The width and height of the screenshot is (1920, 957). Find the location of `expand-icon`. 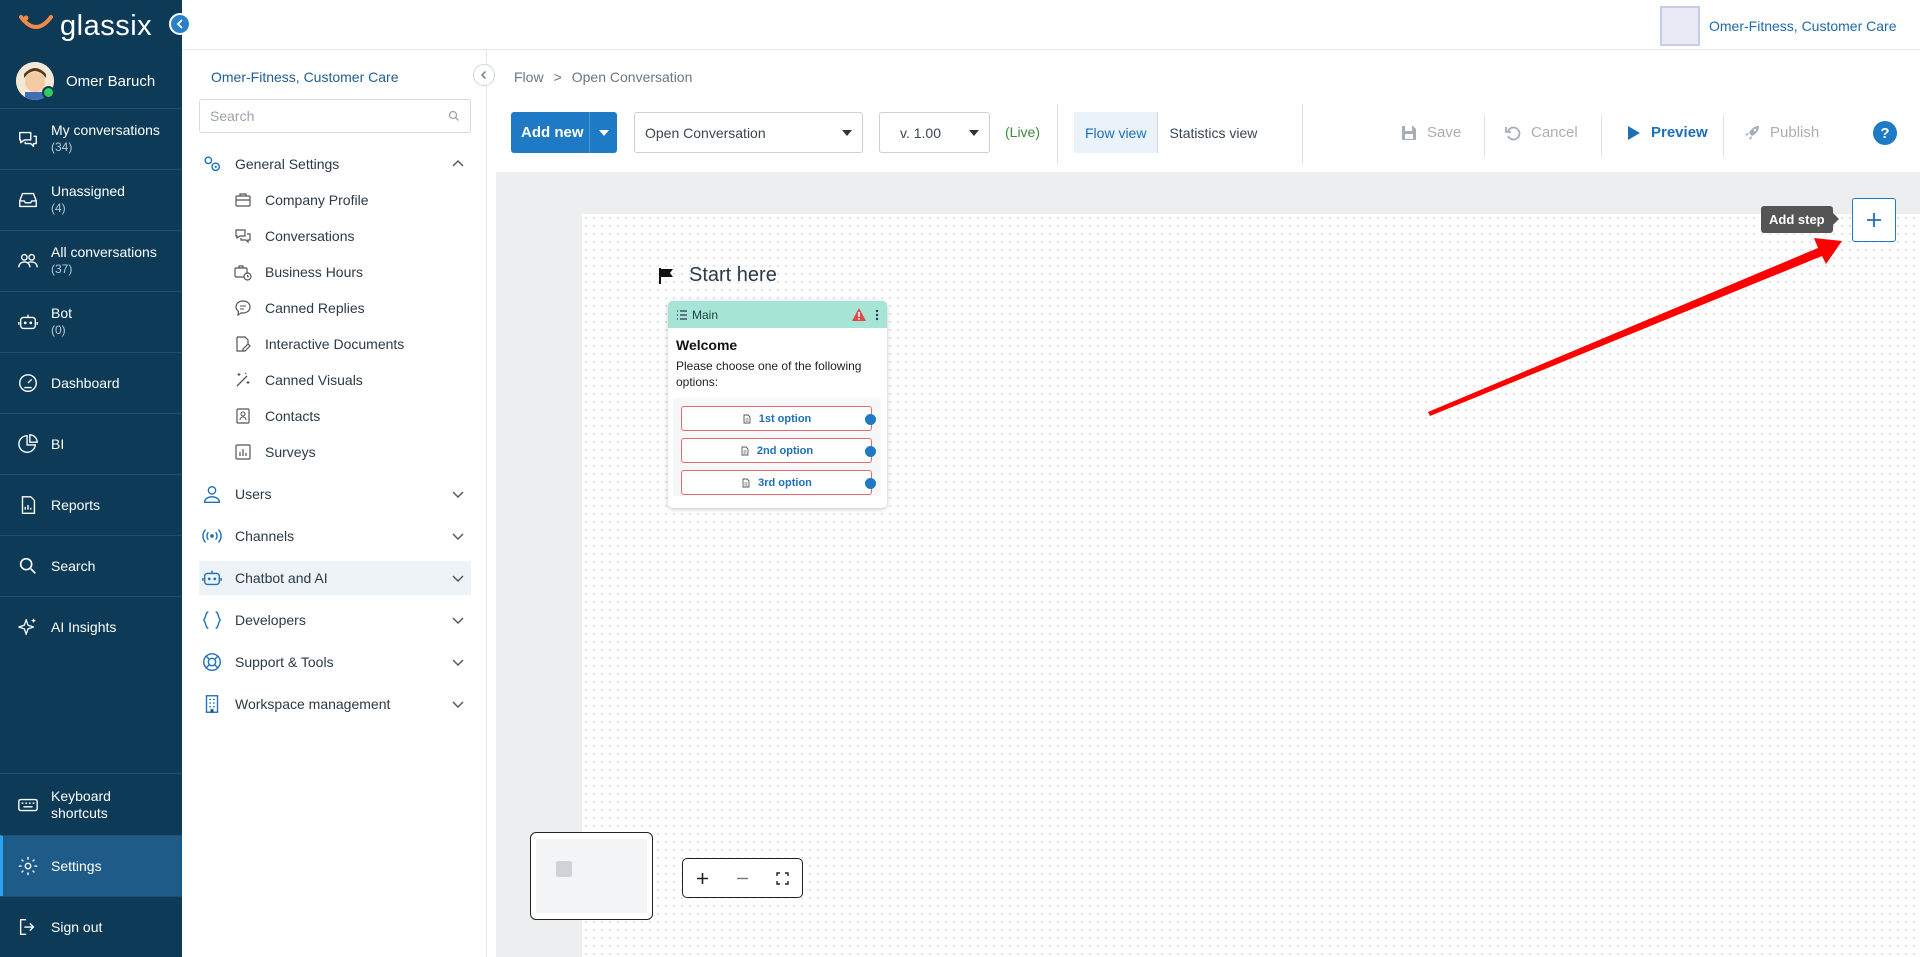

expand-icon is located at coordinates (782, 878).